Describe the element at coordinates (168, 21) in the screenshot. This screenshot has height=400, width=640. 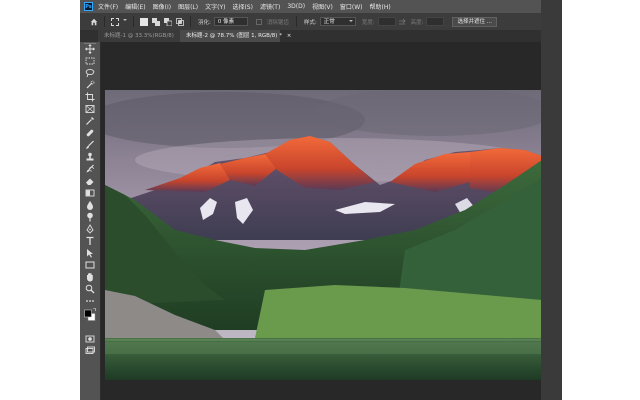
I see `subtract-from-selection-icon` at that location.